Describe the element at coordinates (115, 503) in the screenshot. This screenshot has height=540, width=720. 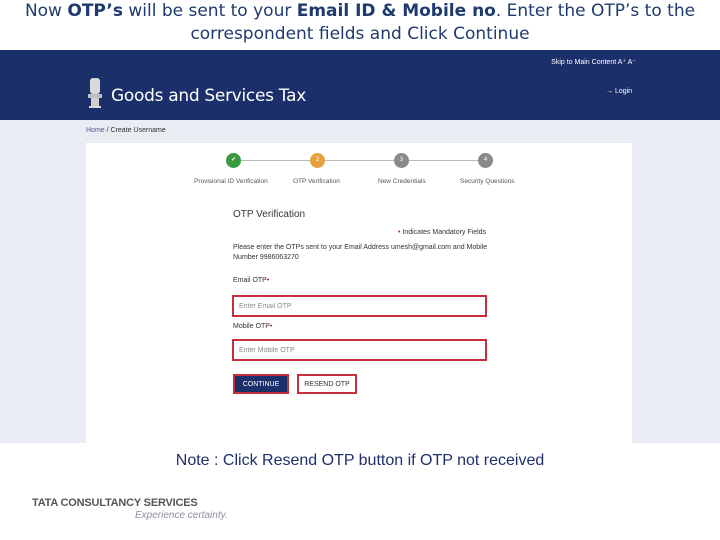
I see `tcs-logo: TATA CONSULTANCY SERVICES` at that location.